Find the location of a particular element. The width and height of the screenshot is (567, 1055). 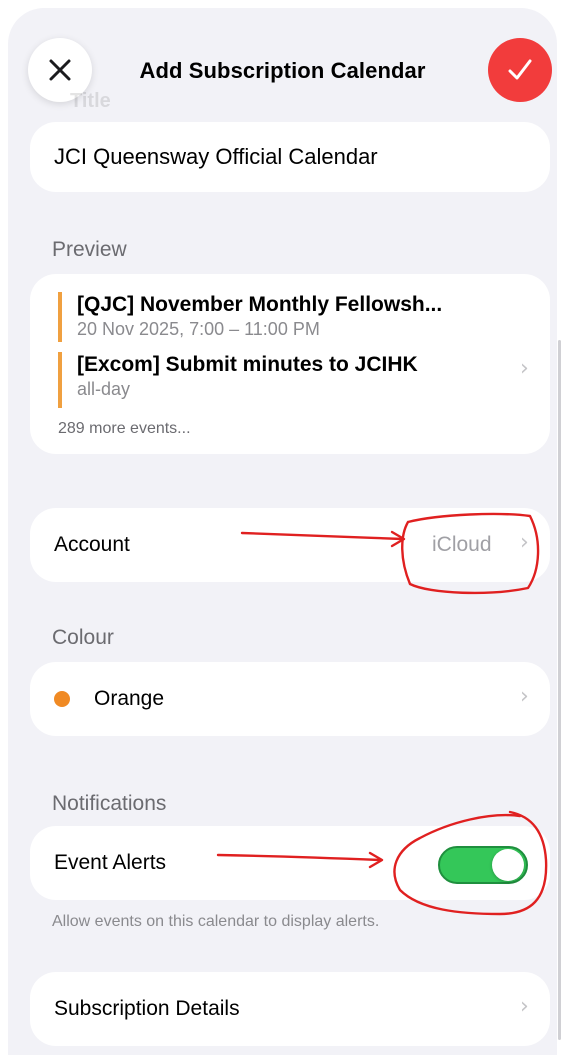

account-label: Account is located at coordinates (92, 544).